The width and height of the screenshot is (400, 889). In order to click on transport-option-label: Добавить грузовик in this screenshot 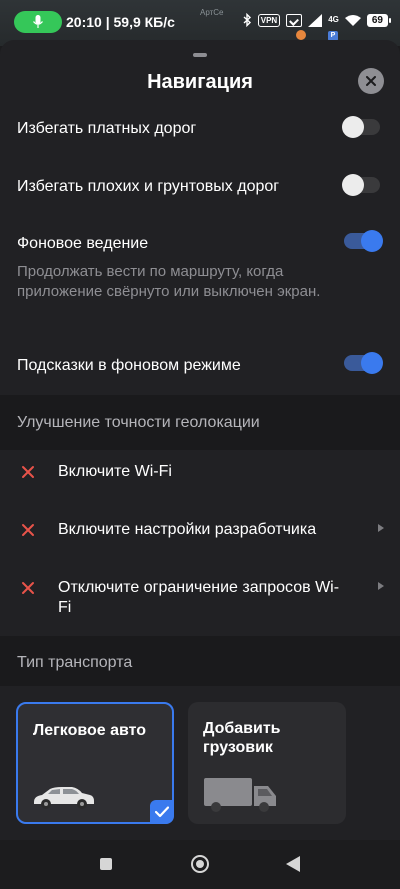, I will do `click(242, 738)`.